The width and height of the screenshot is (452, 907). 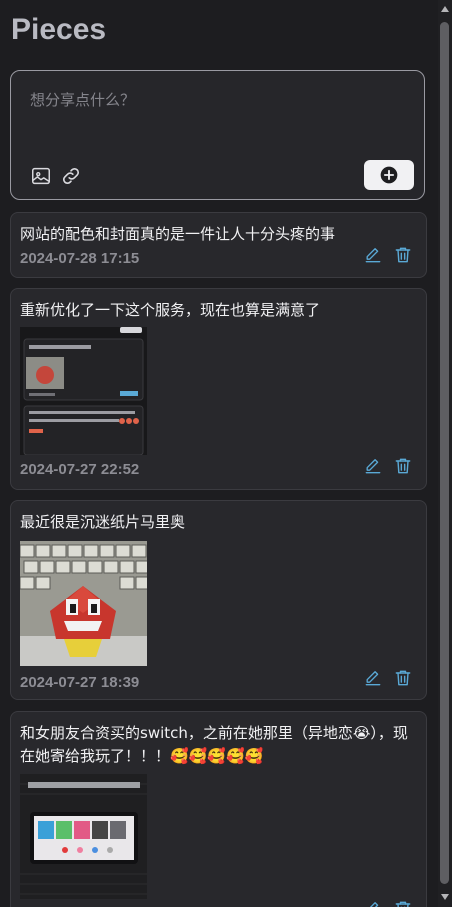 I want to click on switch-console-photo, so click(x=83, y=836).